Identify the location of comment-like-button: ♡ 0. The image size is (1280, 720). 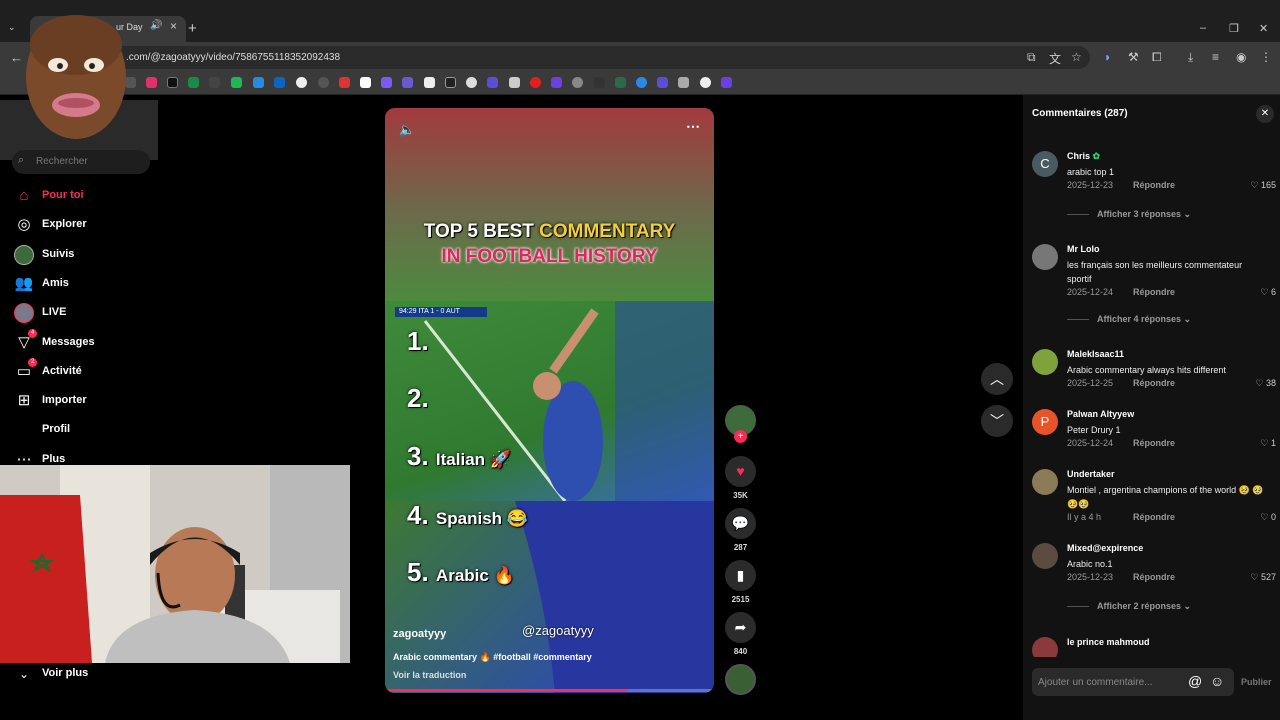
(1268, 517).